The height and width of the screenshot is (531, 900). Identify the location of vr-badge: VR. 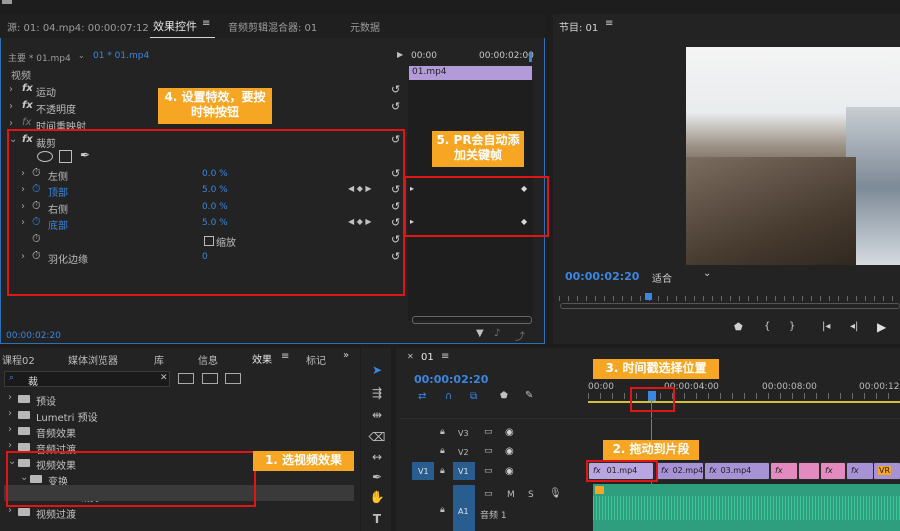
(885, 470).